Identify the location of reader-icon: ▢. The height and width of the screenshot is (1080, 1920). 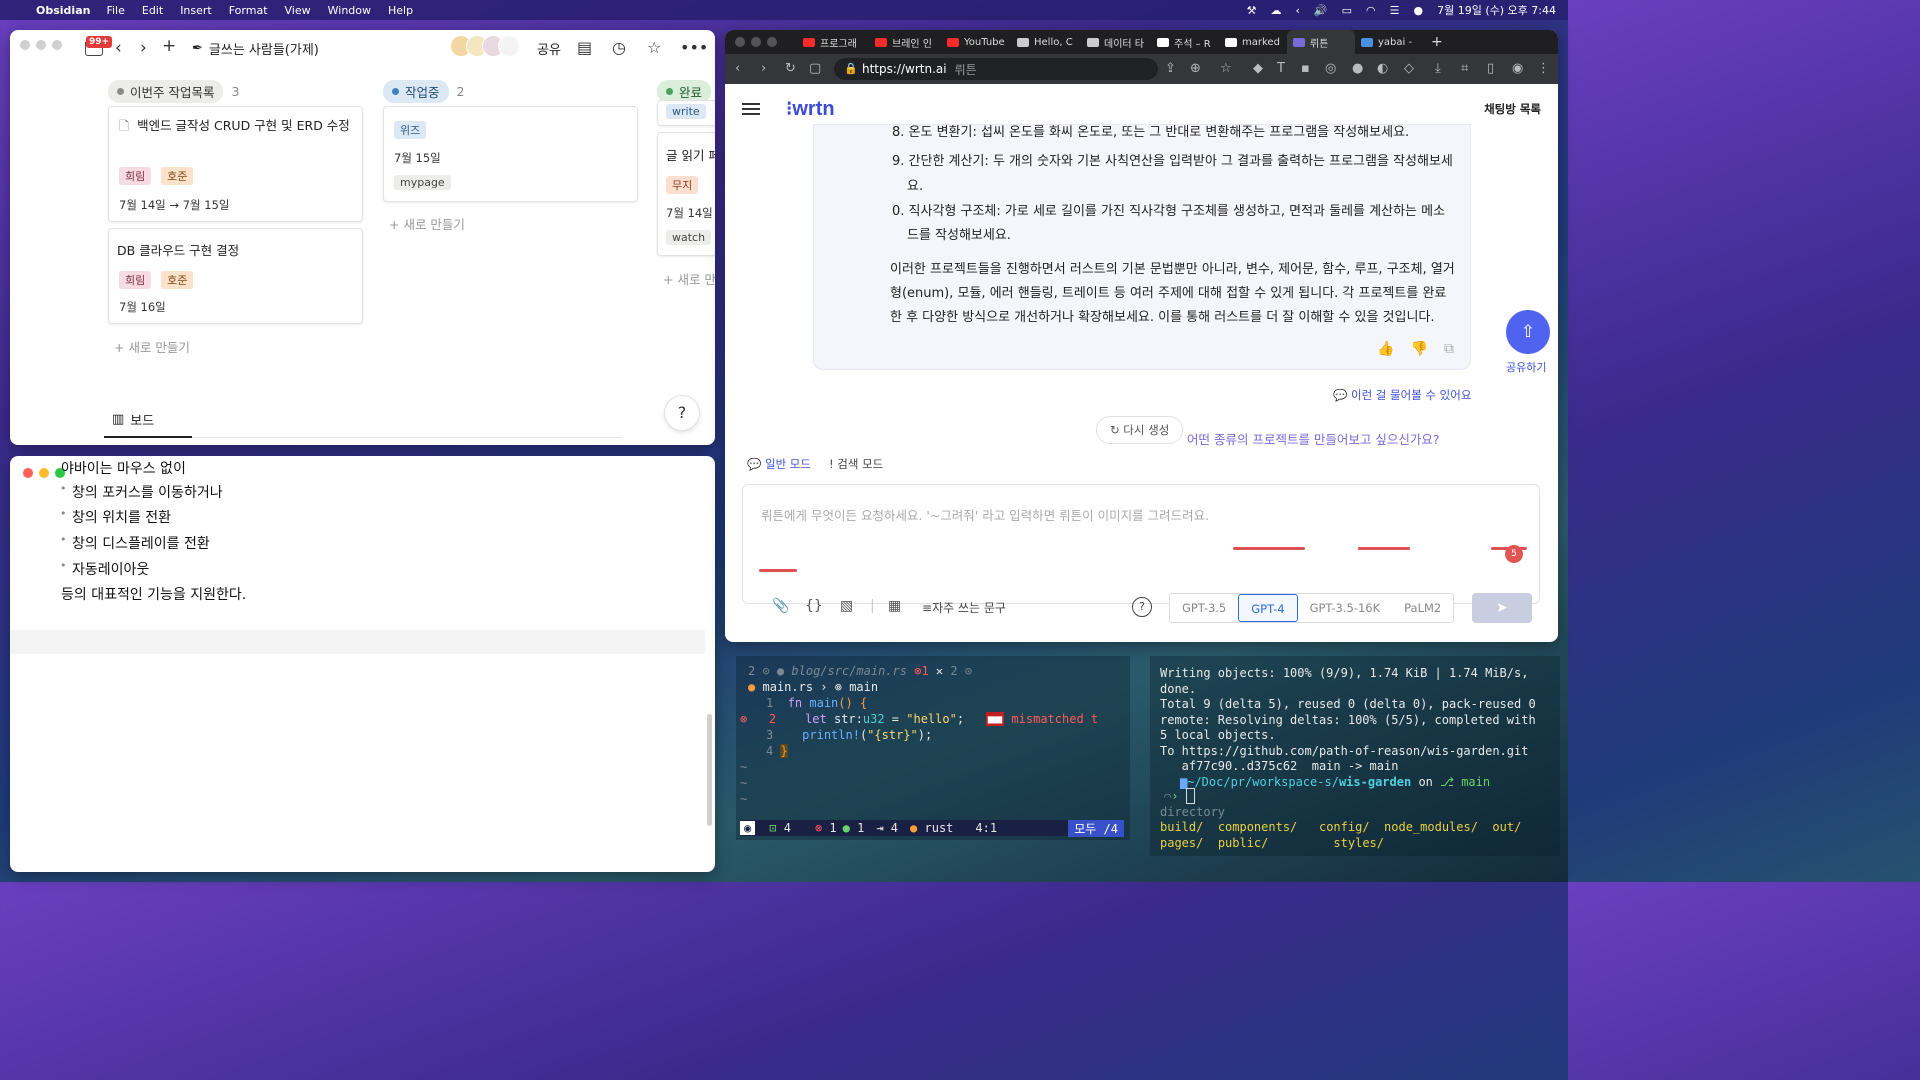
(815, 68).